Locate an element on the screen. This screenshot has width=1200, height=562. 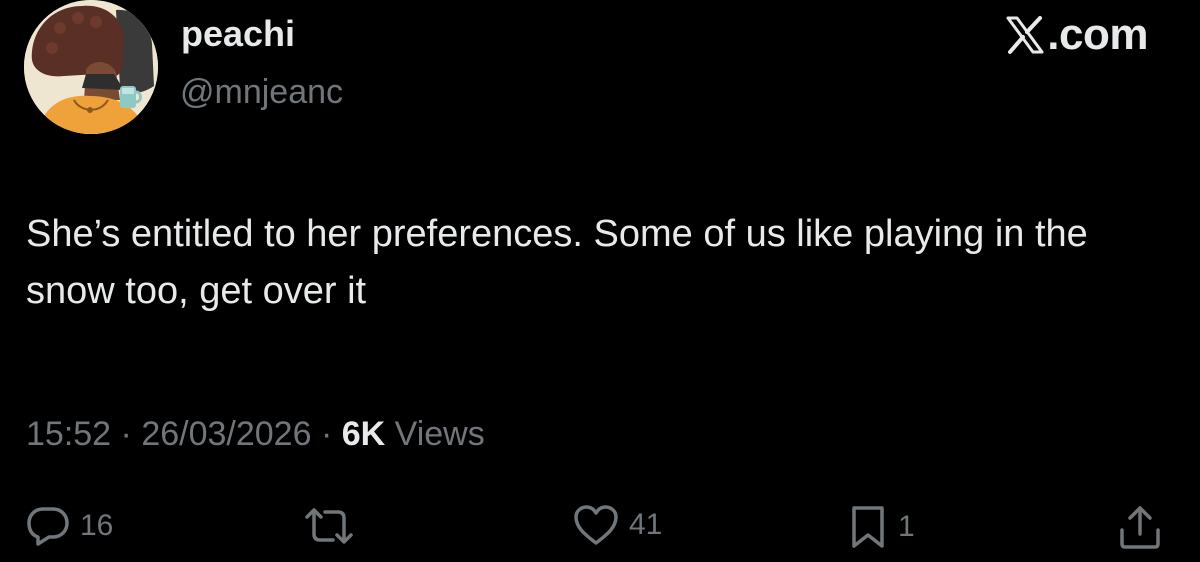
avatar-illustration is located at coordinates (91, 67).